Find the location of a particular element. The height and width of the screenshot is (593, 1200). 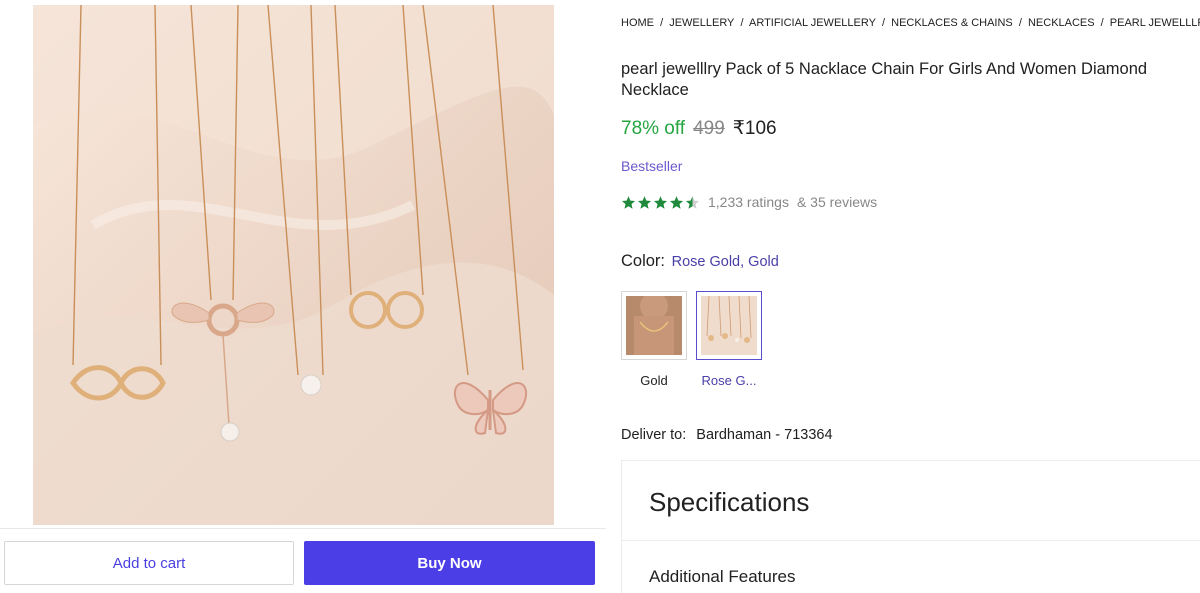

buy-now-button: Buy Now is located at coordinates (449, 563).